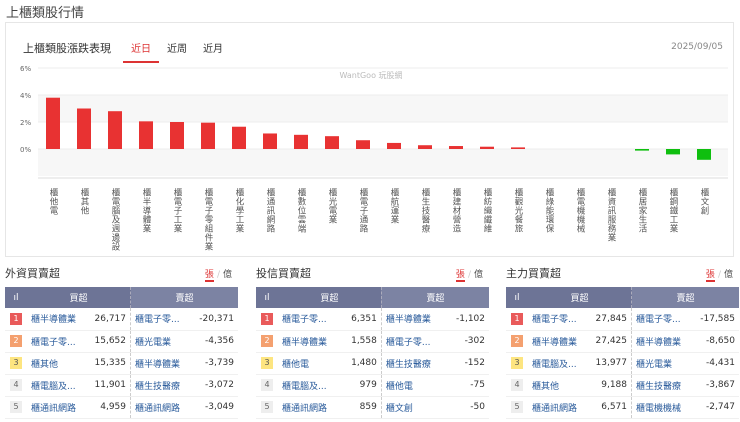 The width and height of the screenshot is (740, 422). I want to click on table-row: 1 櫃半導體業 26,717 櫃電子零... -20,371, so click(121, 319).